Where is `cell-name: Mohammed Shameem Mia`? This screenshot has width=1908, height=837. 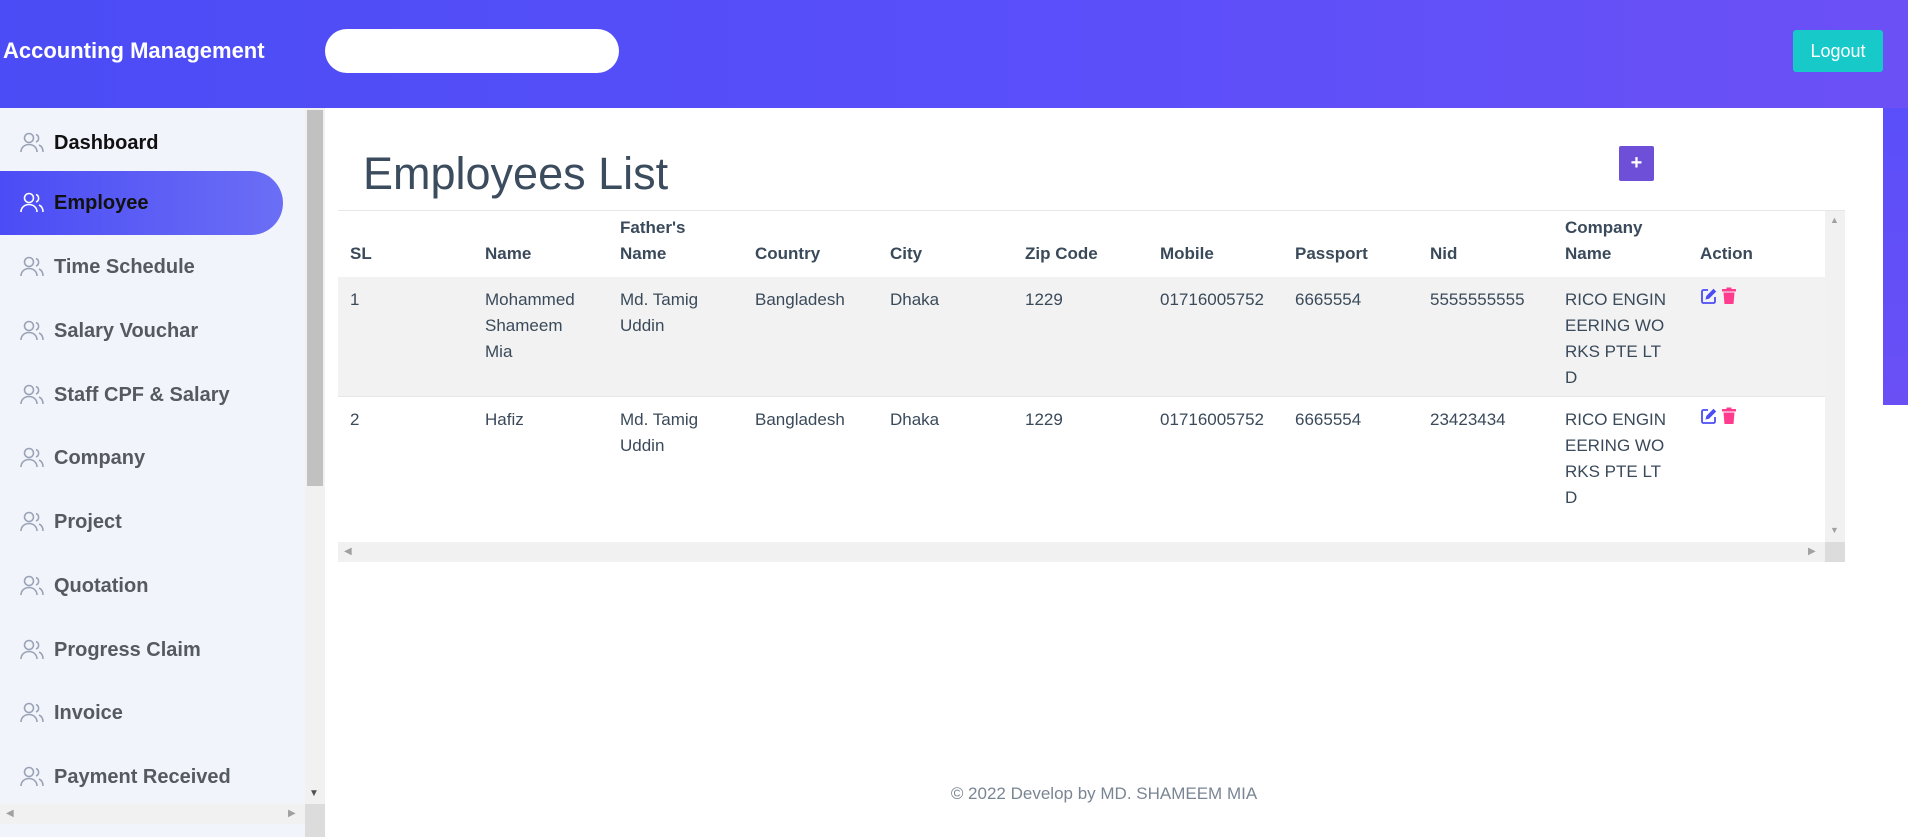
cell-name: Mohammed Shameem Mia is located at coordinates (530, 325).